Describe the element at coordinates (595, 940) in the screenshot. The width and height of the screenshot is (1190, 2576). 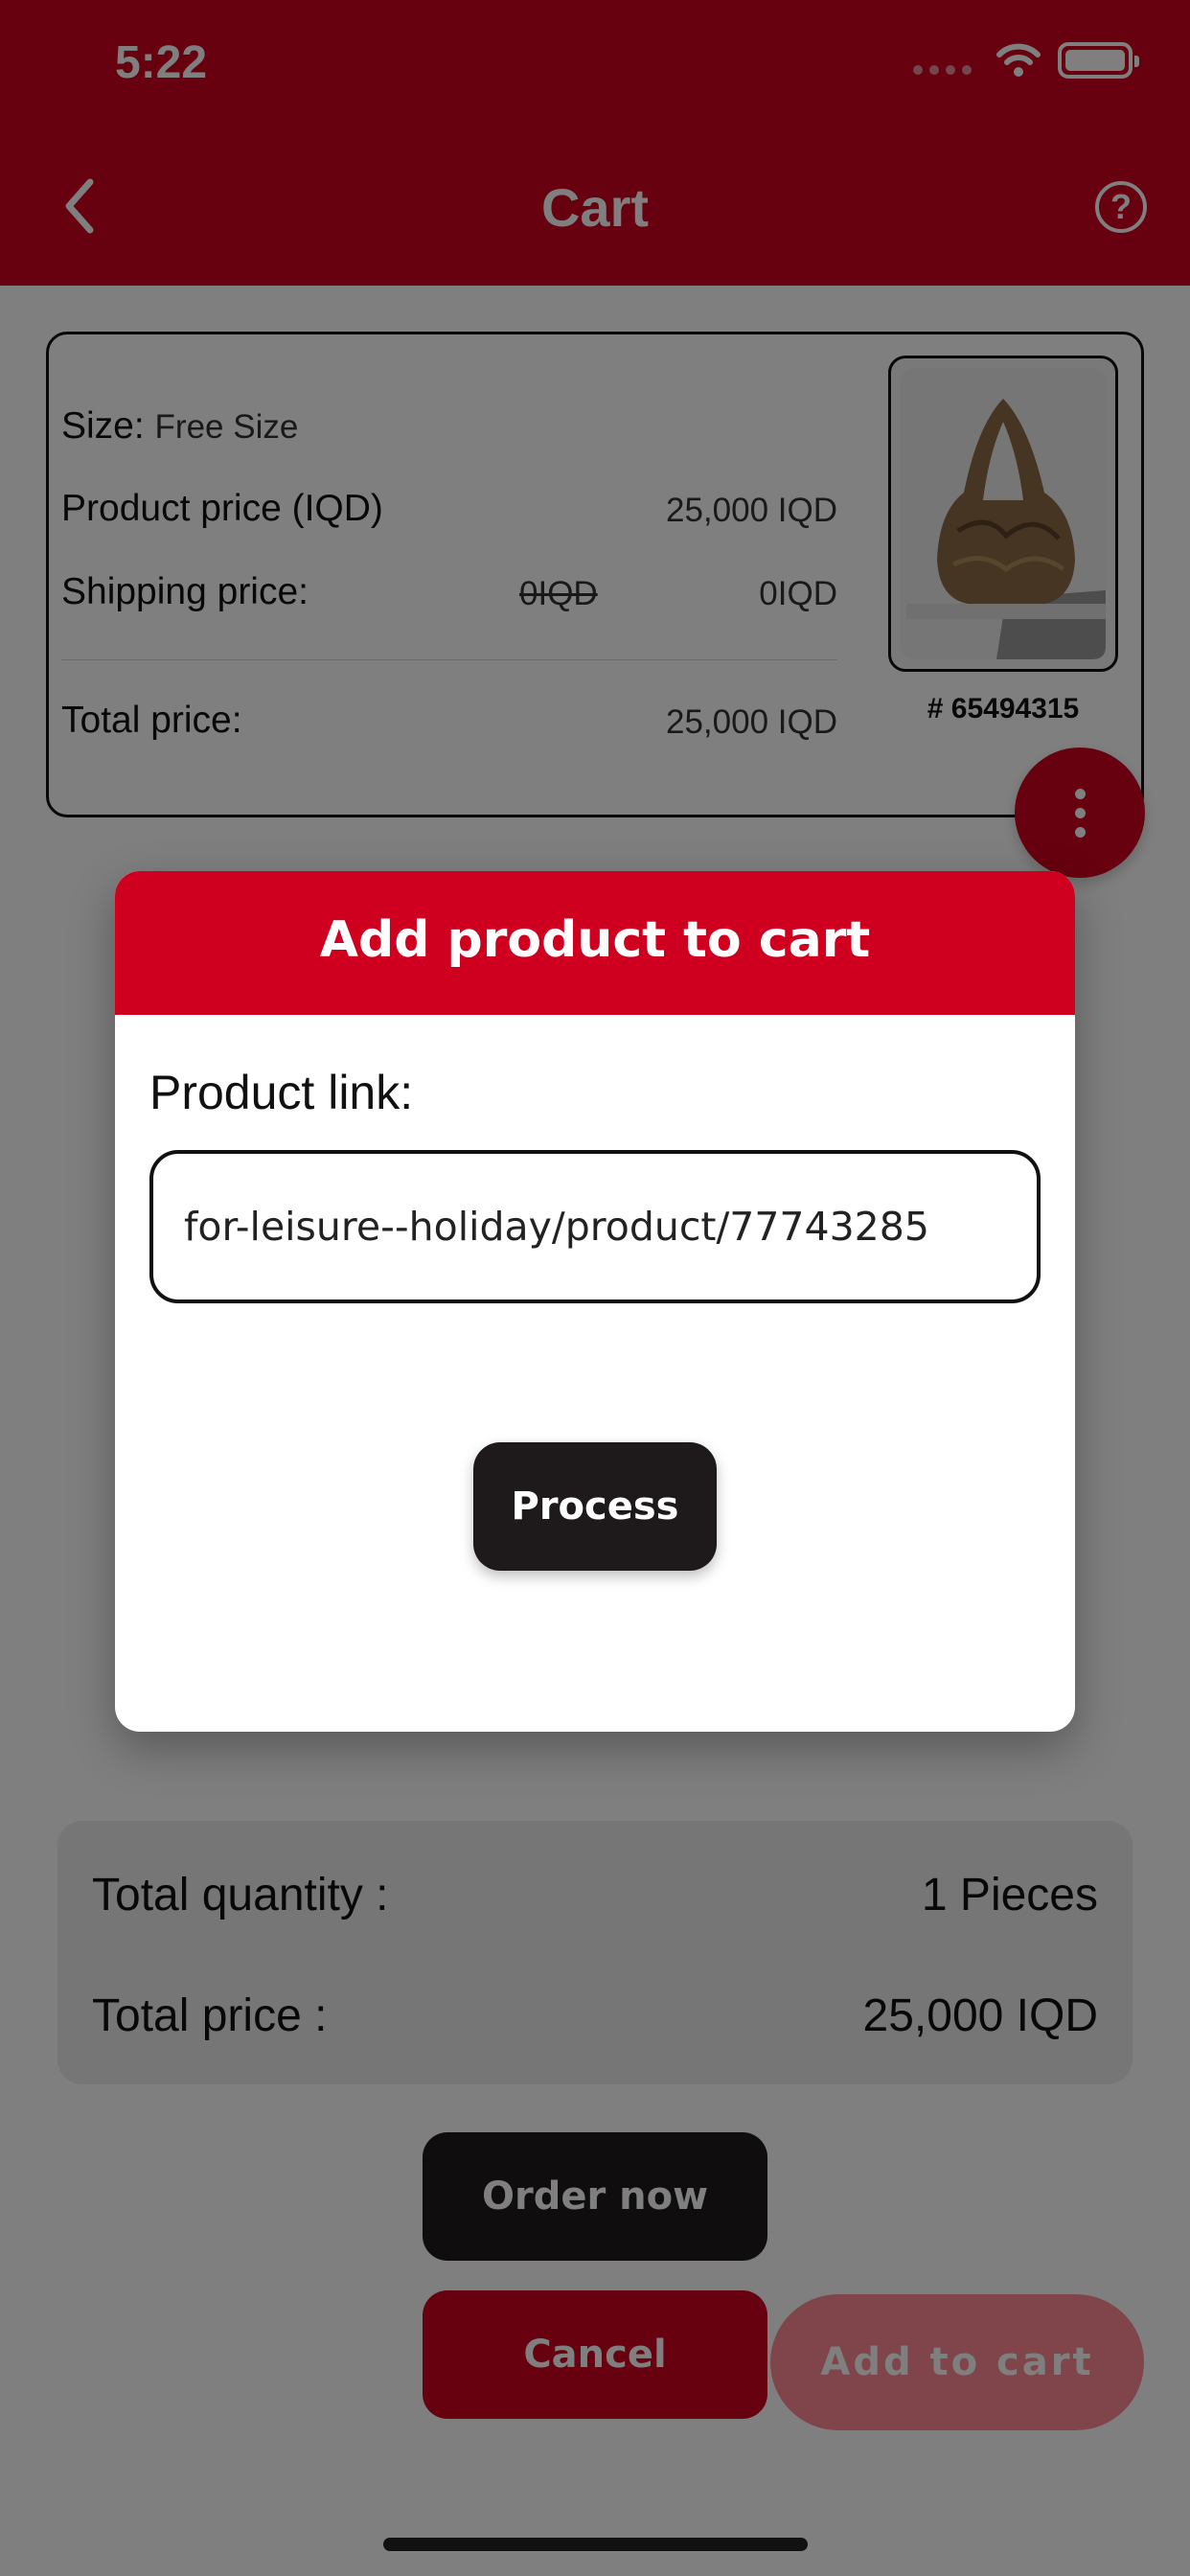
I see `dialog-title: Add product to cart` at that location.